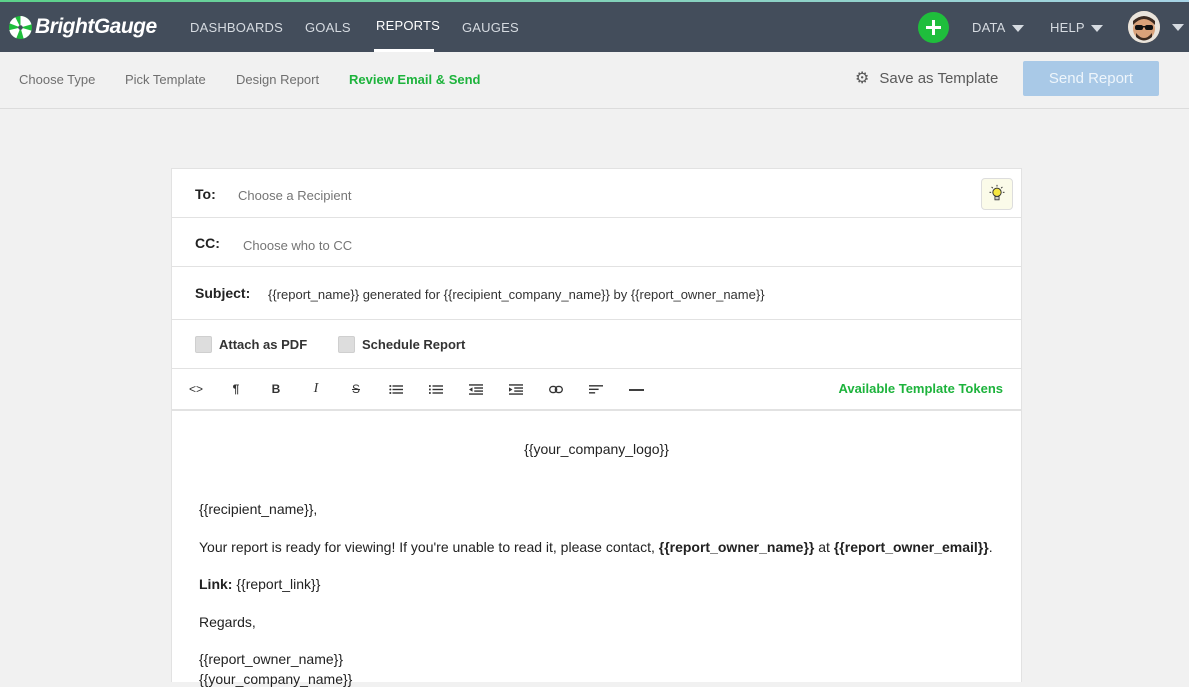 The width and height of the screenshot is (1189, 687). I want to click on gear-icon: ⚙, so click(862, 78).